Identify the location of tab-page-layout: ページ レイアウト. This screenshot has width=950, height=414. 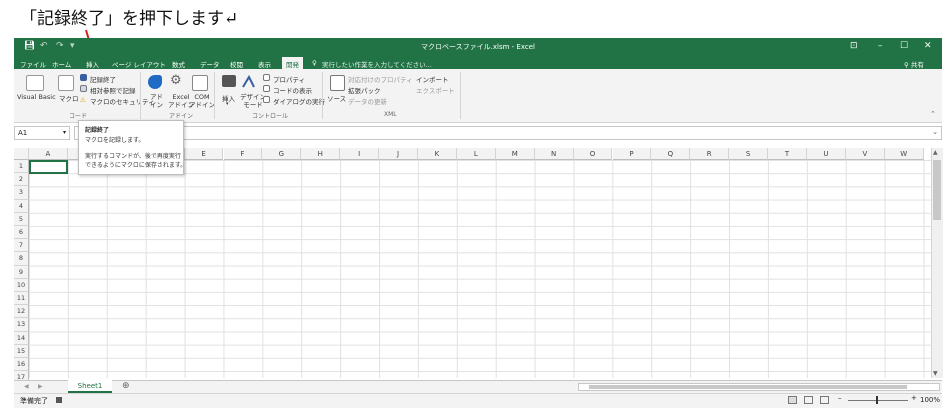
(139, 64).